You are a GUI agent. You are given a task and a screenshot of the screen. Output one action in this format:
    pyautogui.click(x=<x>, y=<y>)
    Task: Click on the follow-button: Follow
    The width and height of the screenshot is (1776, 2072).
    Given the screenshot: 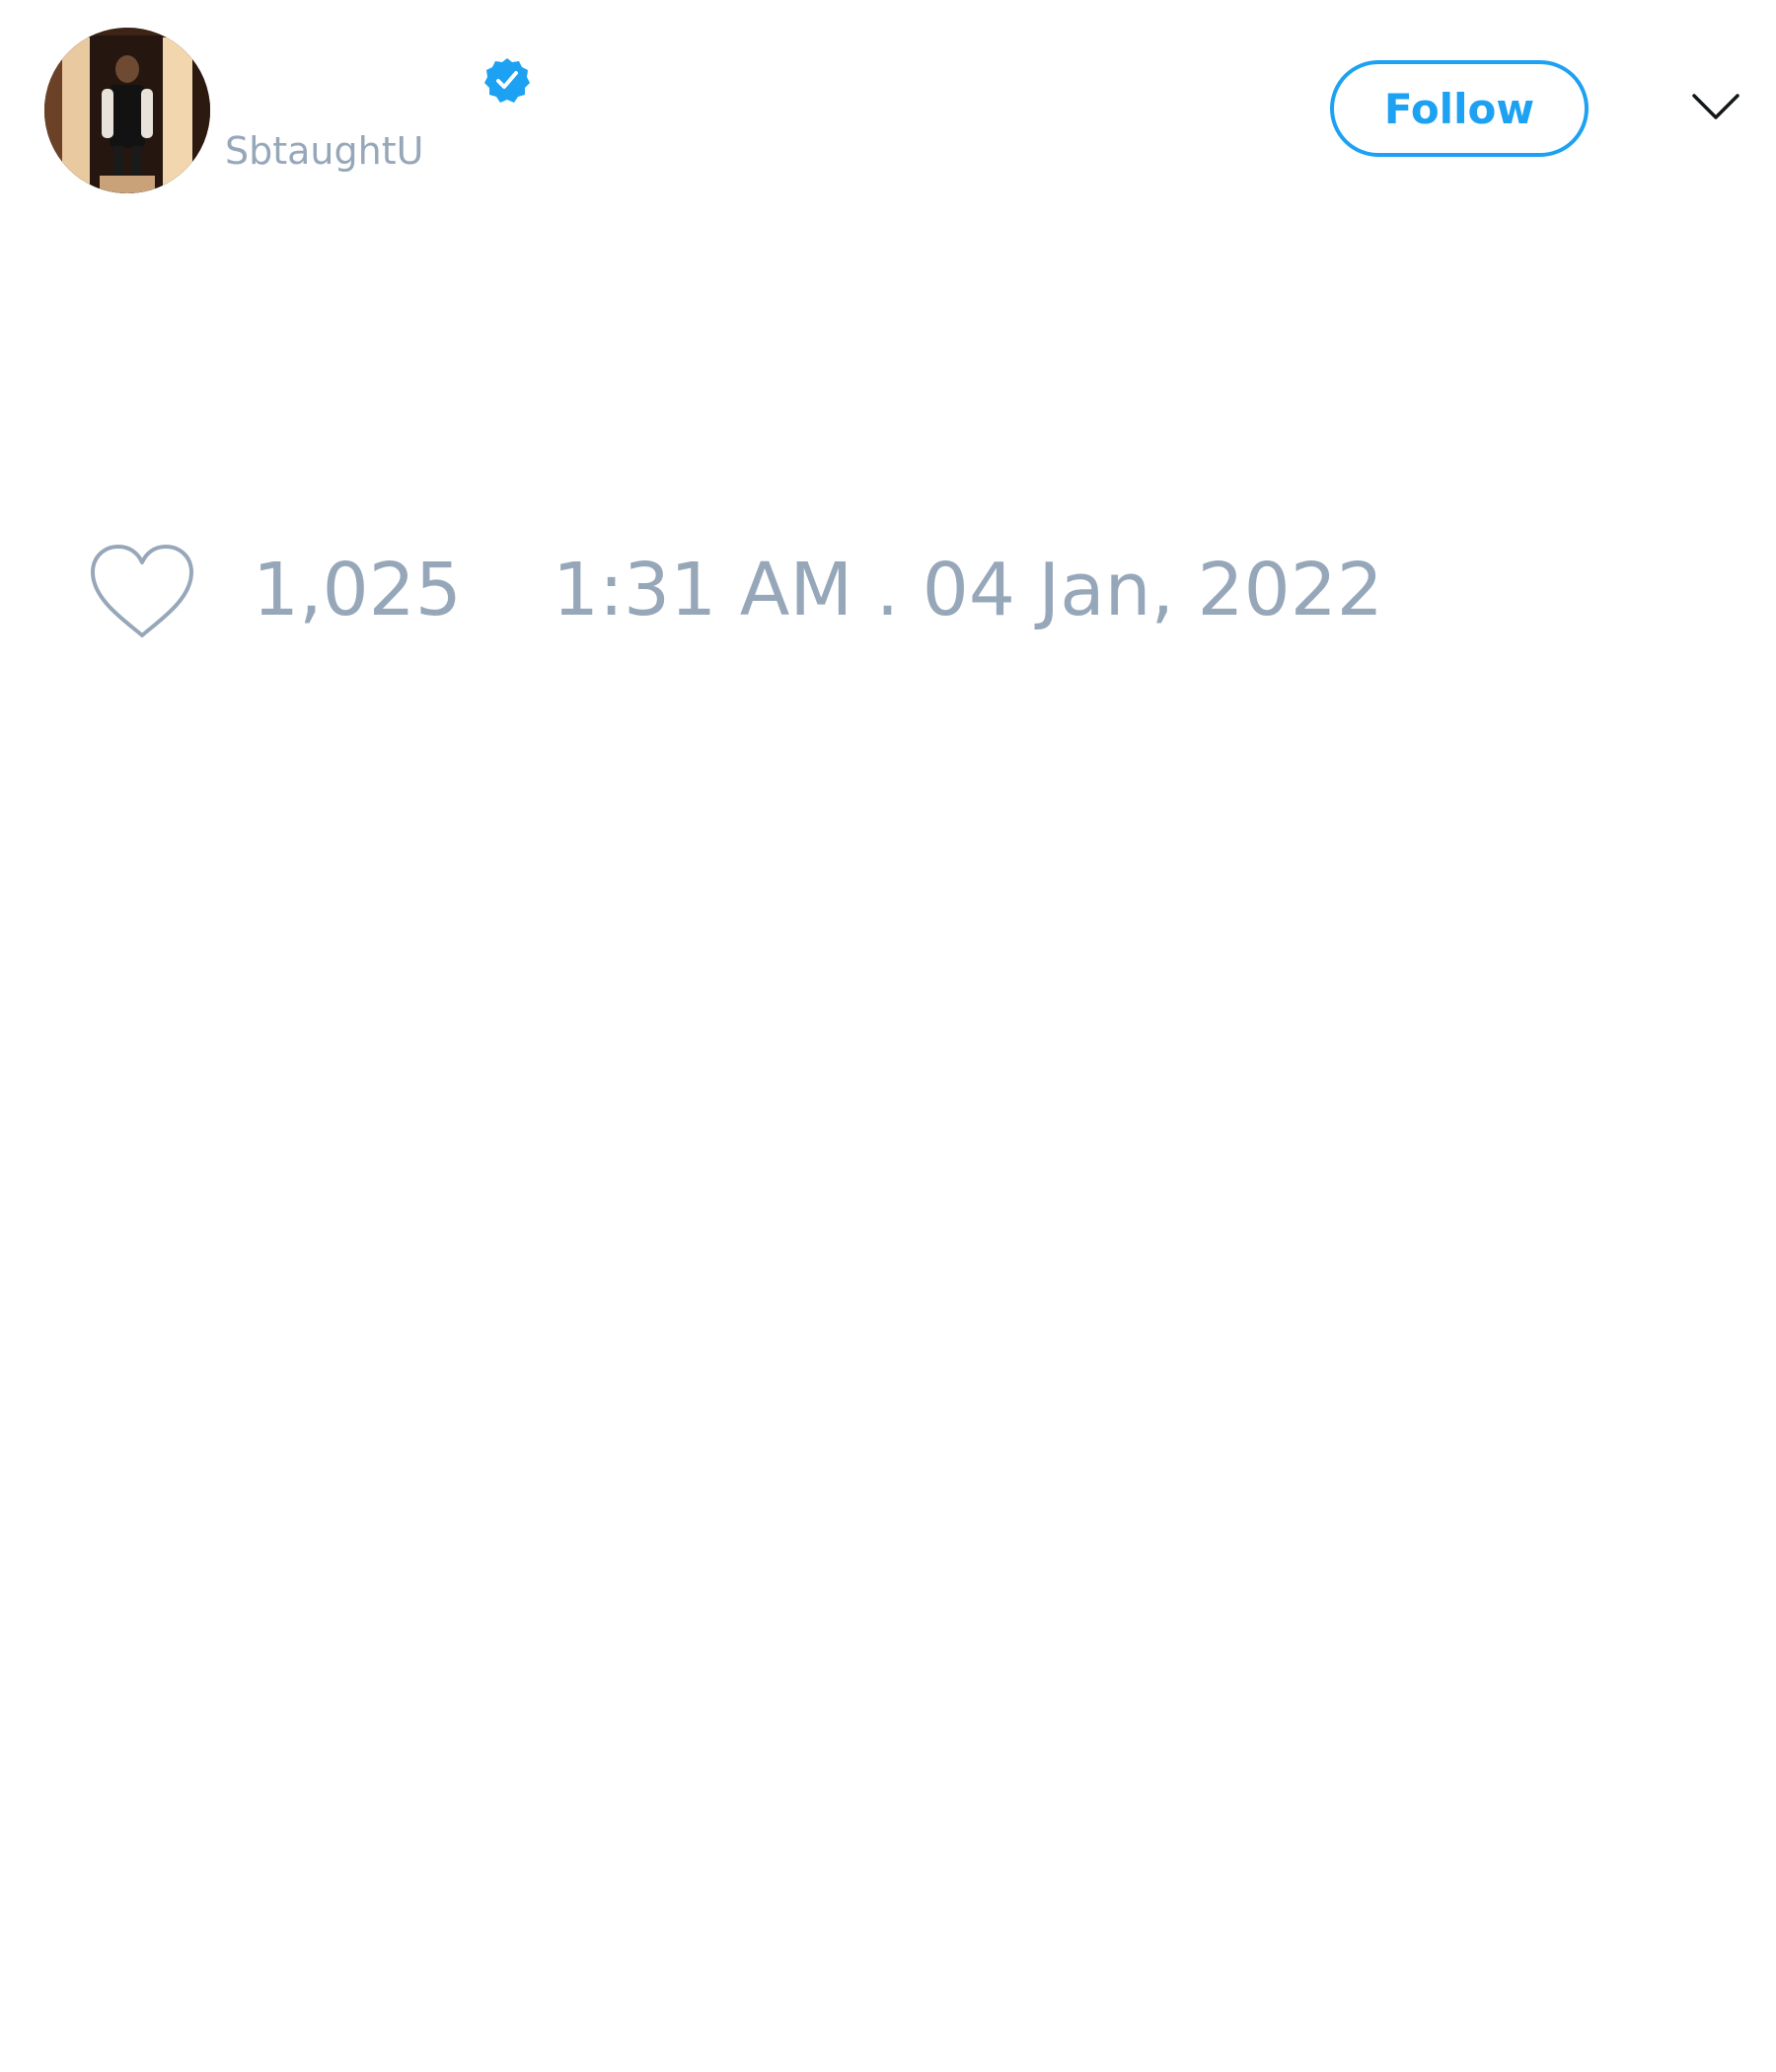 What is the action you would take?
    pyautogui.click(x=1460, y=109)
    